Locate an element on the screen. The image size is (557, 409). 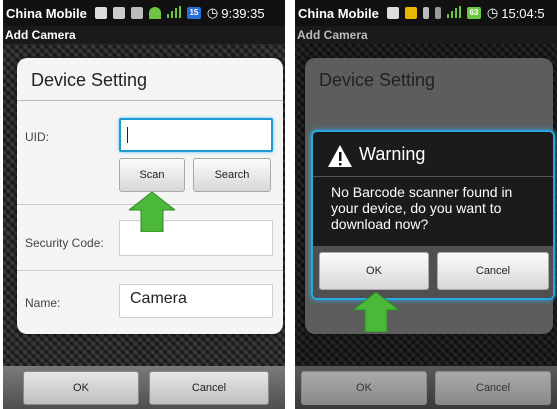
status-time: 9:39:35 is located at coordinates (243, 13).